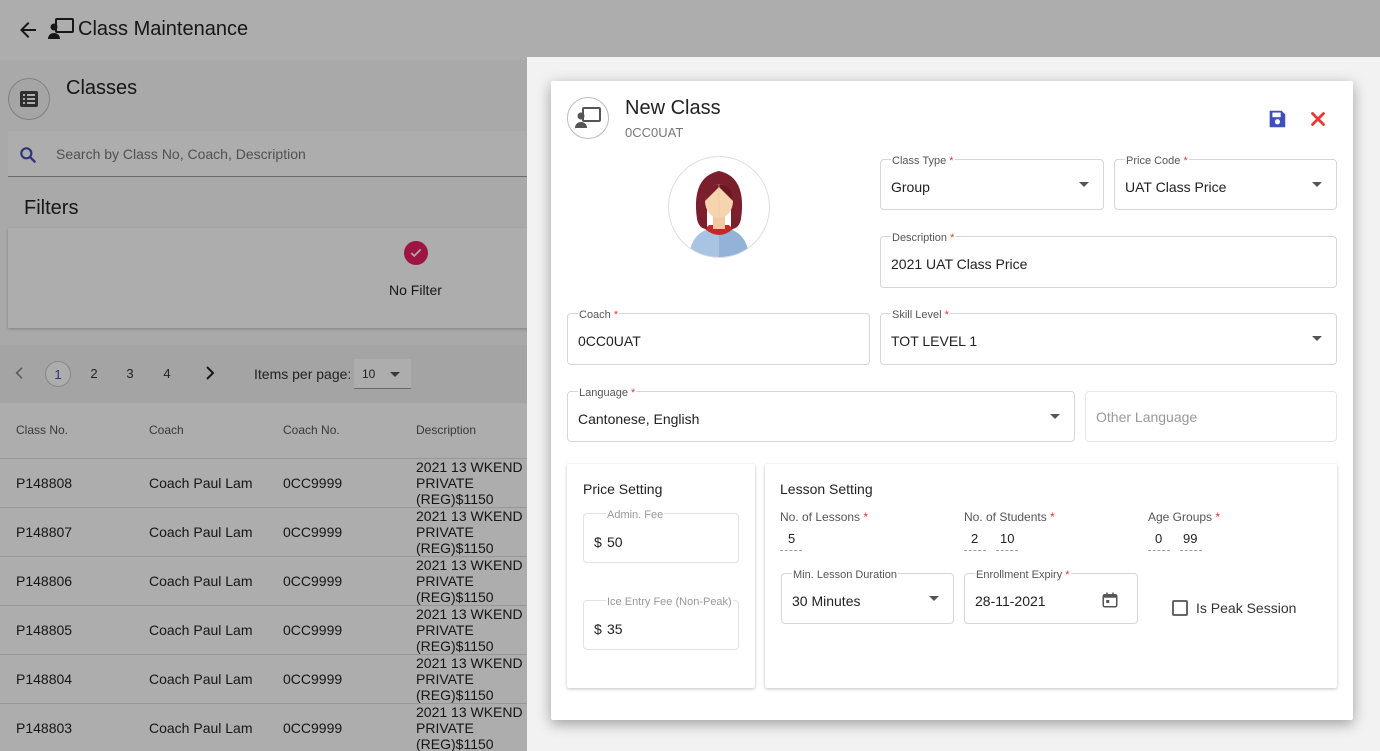  What do you see at coordinates (1108, 337) in the screenshot?
I see `skill-level-select: Skill Level * TOT LEVEL 1` at bounding box center [1108, 337].